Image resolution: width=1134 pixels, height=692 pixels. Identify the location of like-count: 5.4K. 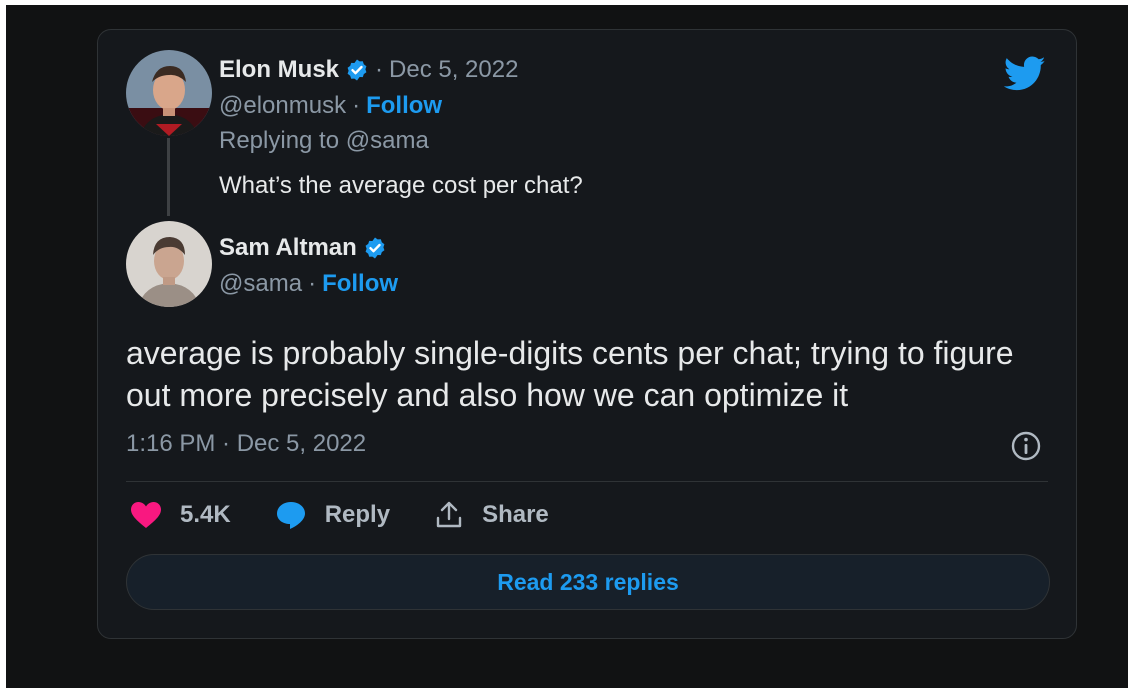
(205, 514).